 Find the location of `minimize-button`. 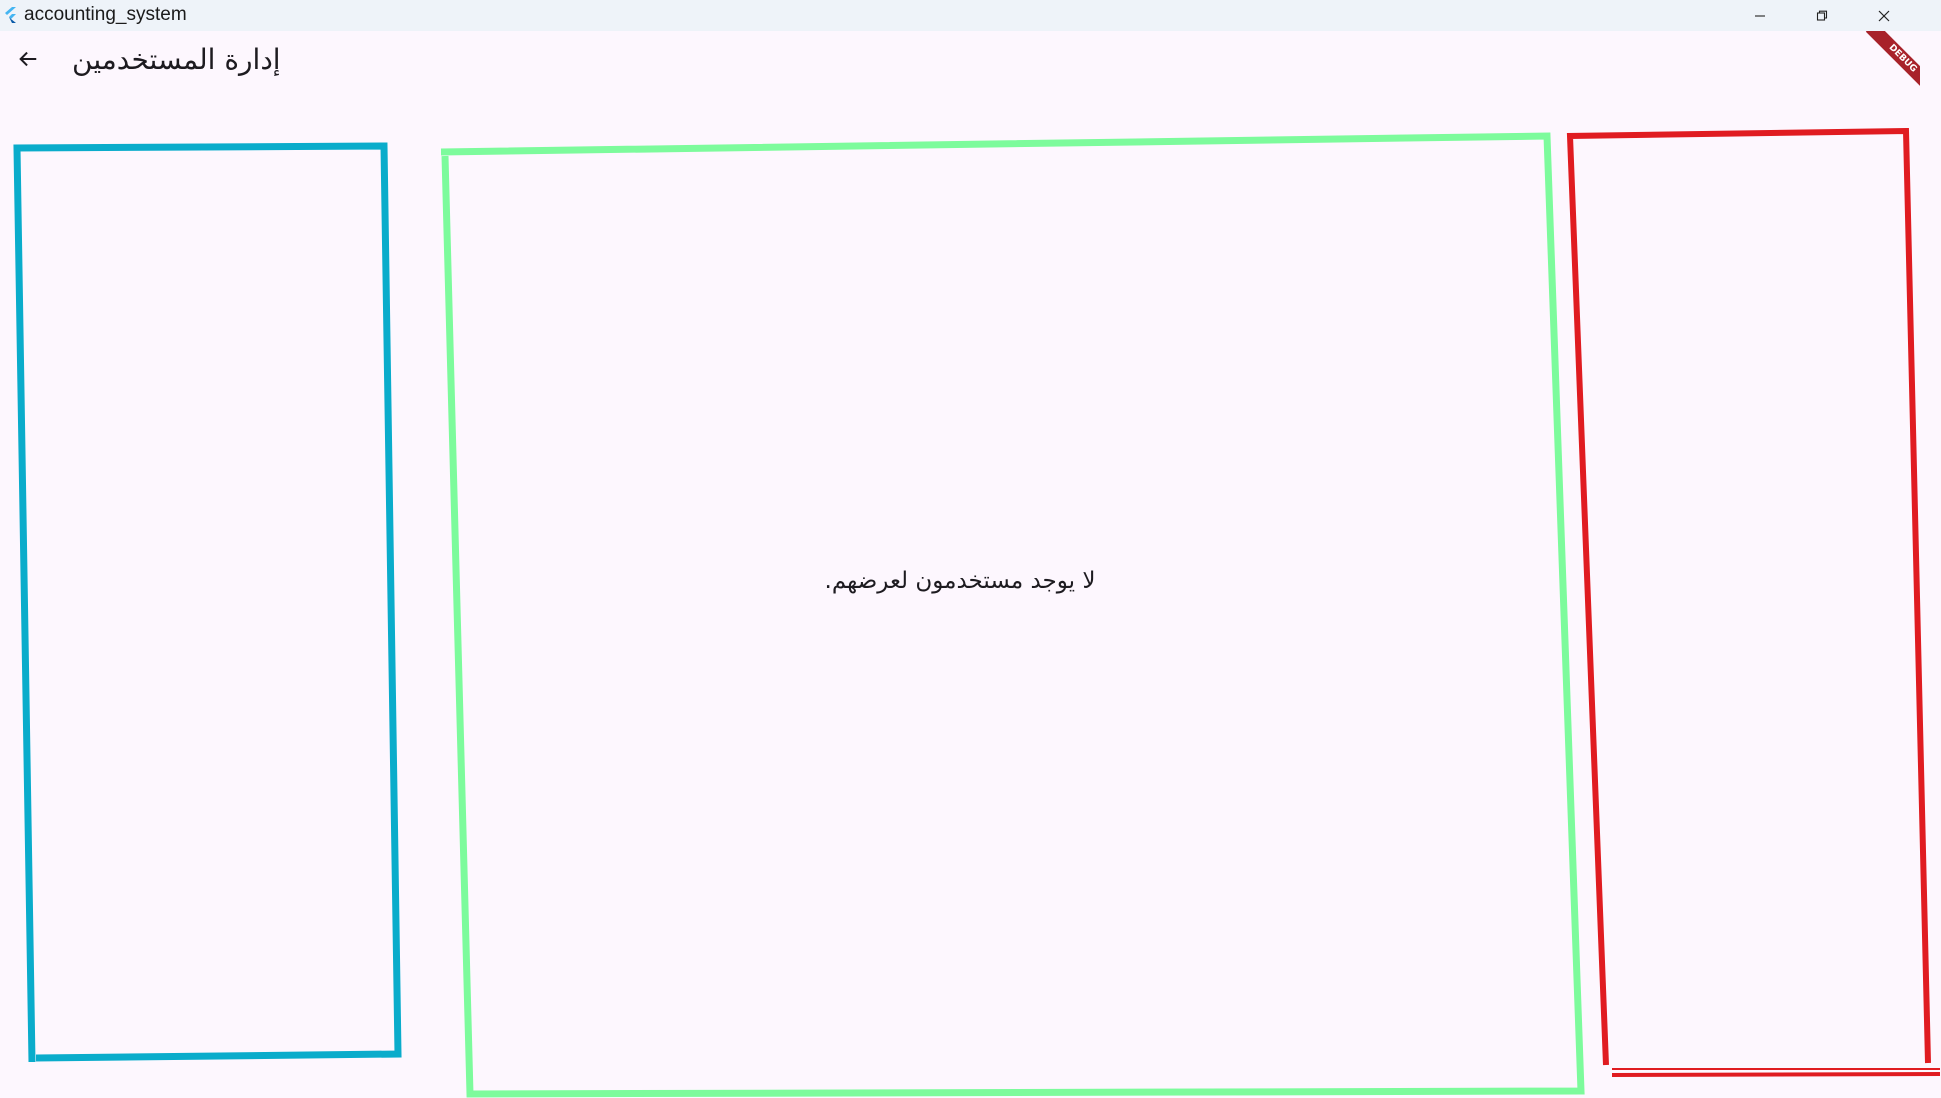

minimize-button is located at coordinates (1760, 15).